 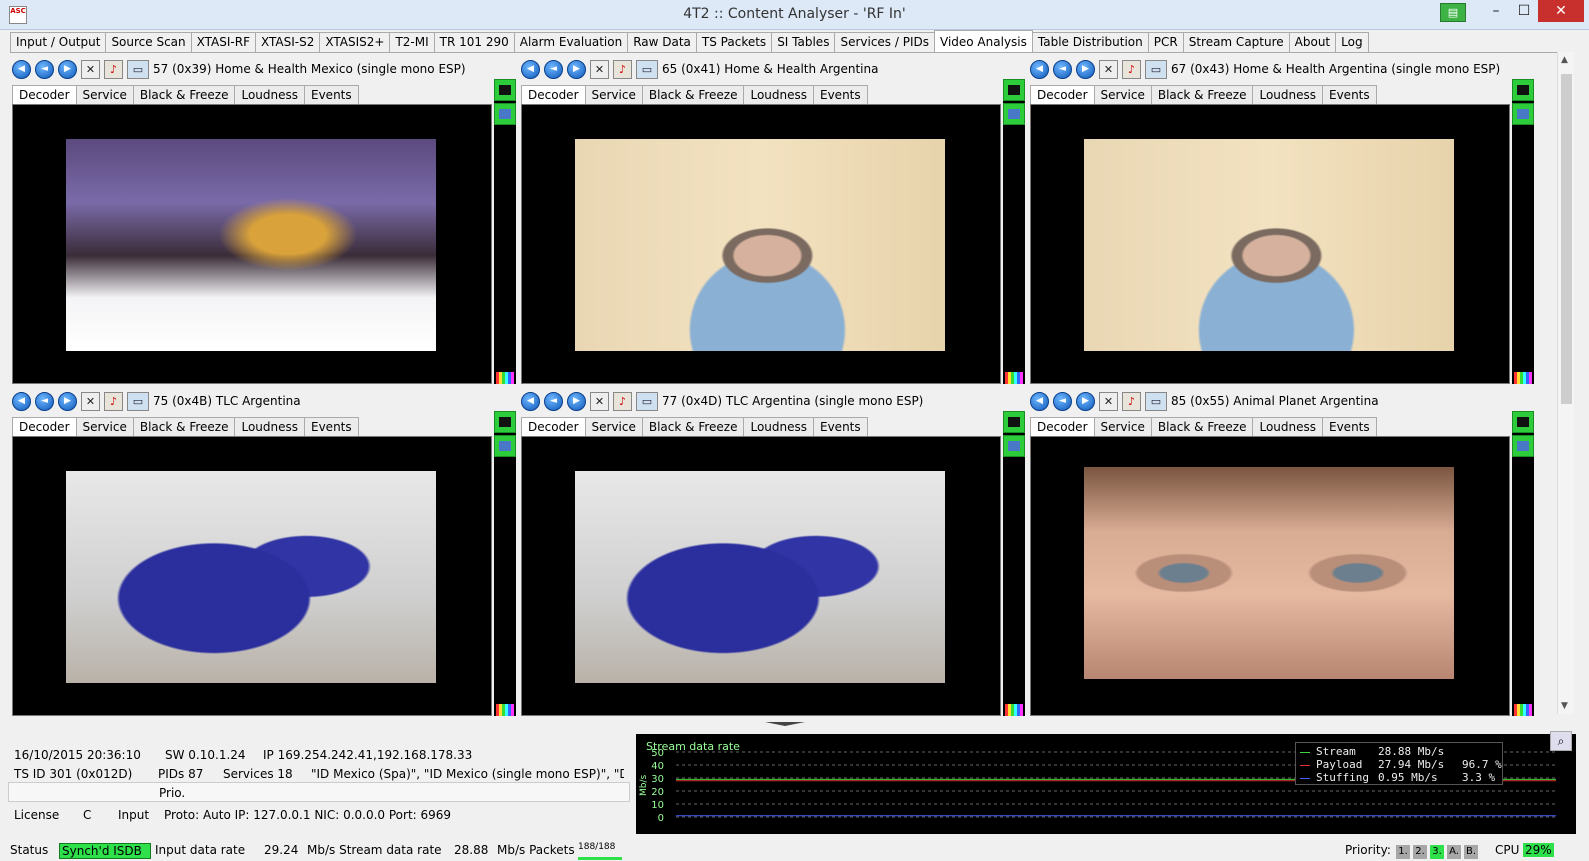 What do you see at coordinates (1453, 12) in the screenshot?
I see `printer-icon: ▤` at bounding box center [1453, 12].